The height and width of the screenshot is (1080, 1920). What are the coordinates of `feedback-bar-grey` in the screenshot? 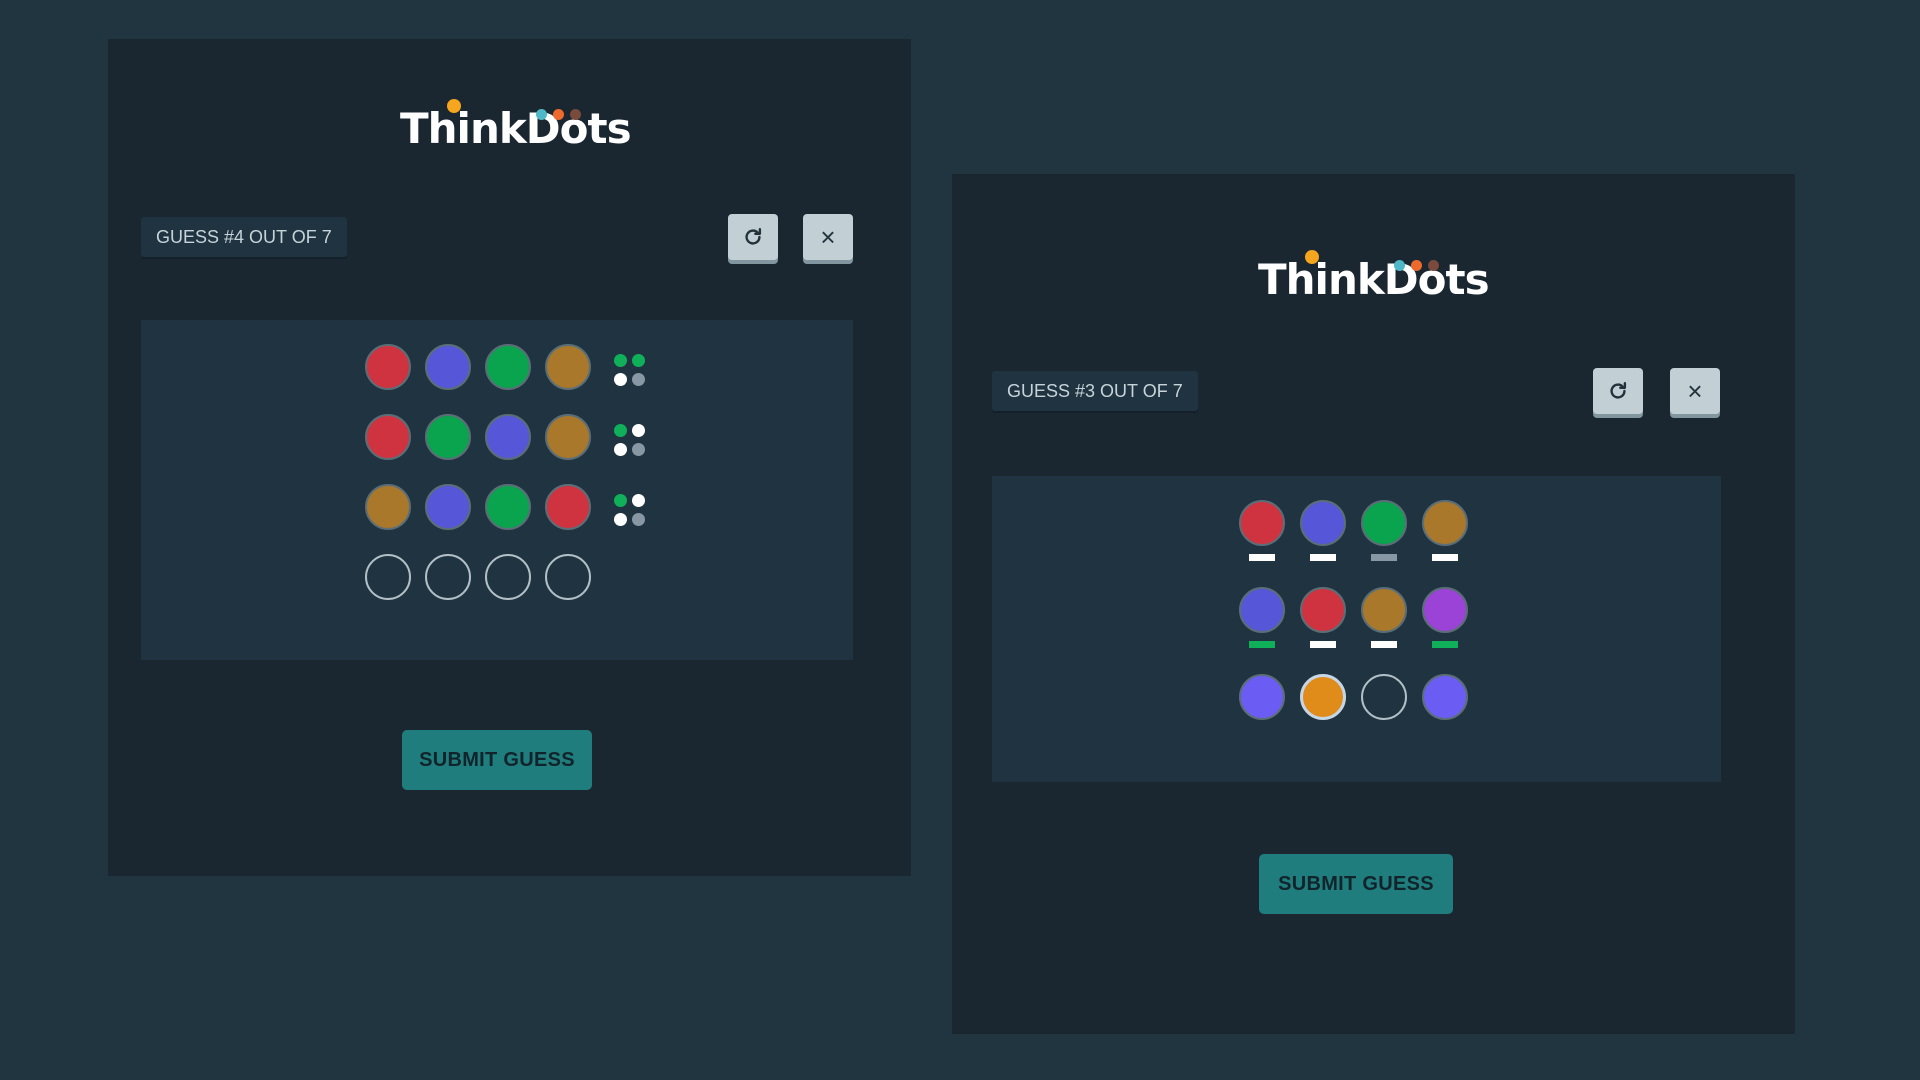 It's located at (1384, 557).